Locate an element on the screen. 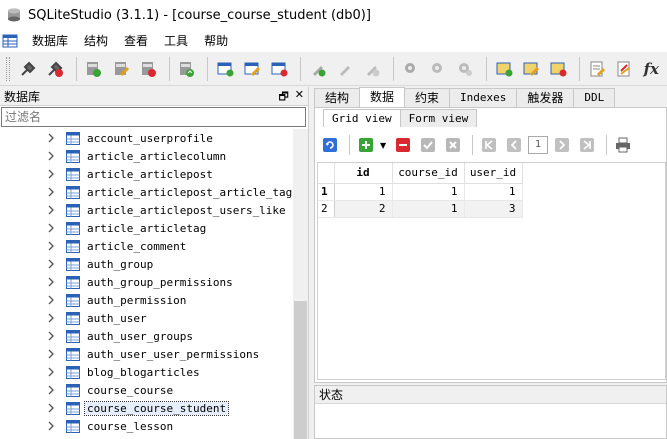 This screenshot has width=667, height=439. delete-trigger-button is located at coordinates (465, 69).